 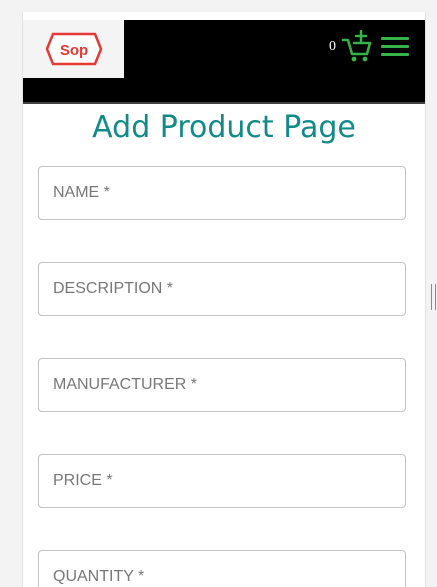 I want to click on shop-logo-icon: Sop, so click(x=73, y=49).